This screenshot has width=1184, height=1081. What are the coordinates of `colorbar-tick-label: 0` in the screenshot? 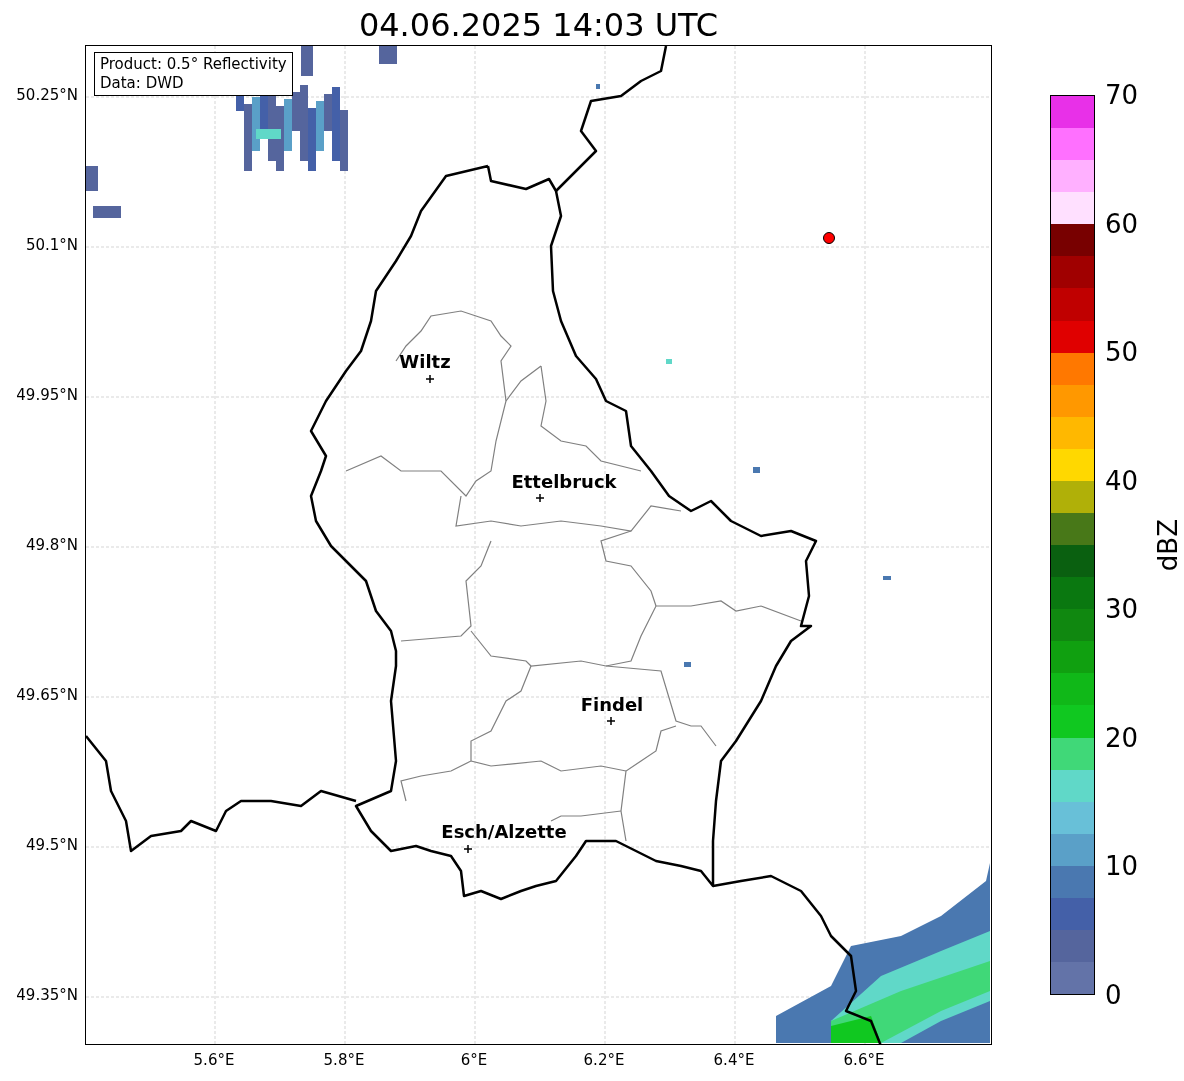 It's located at (1113, 995).